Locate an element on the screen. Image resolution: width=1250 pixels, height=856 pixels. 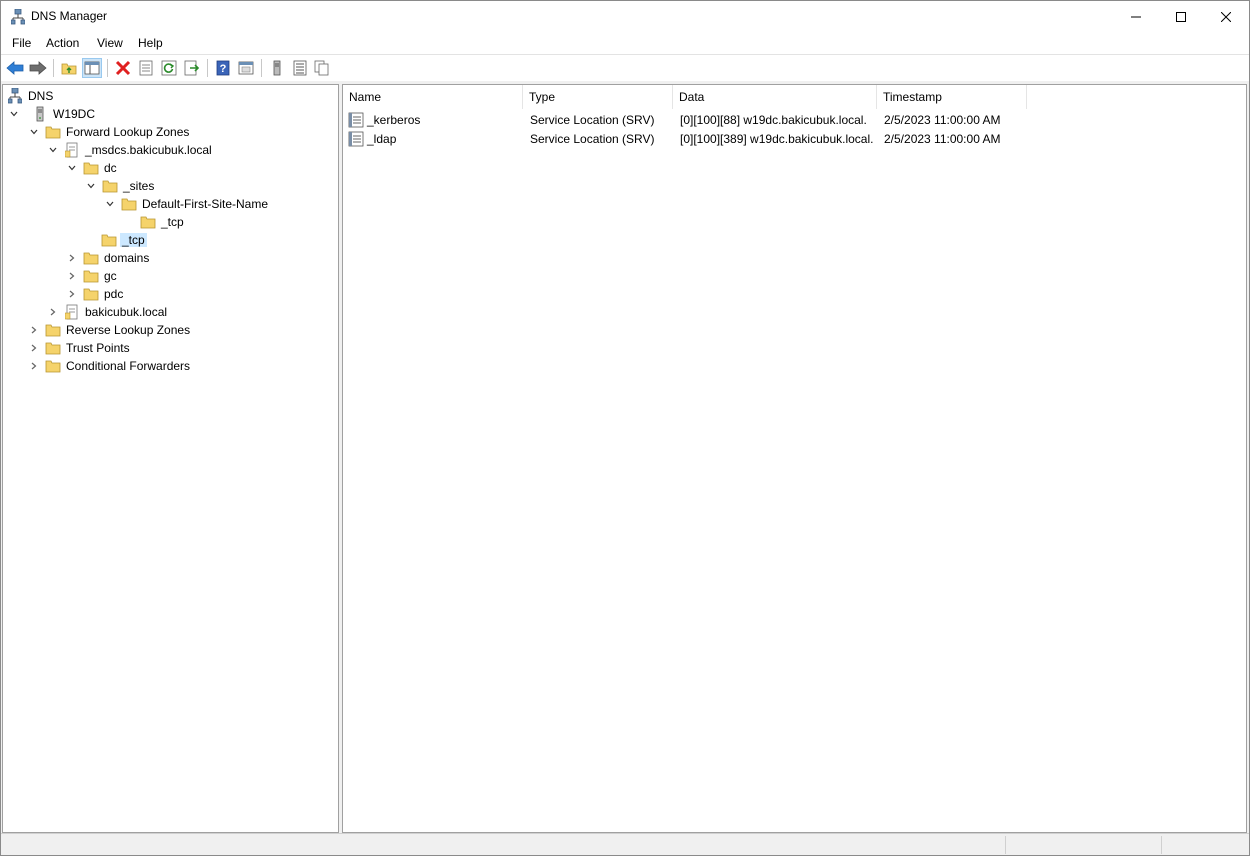
refresh-icon is located at coordinates (169, 68).